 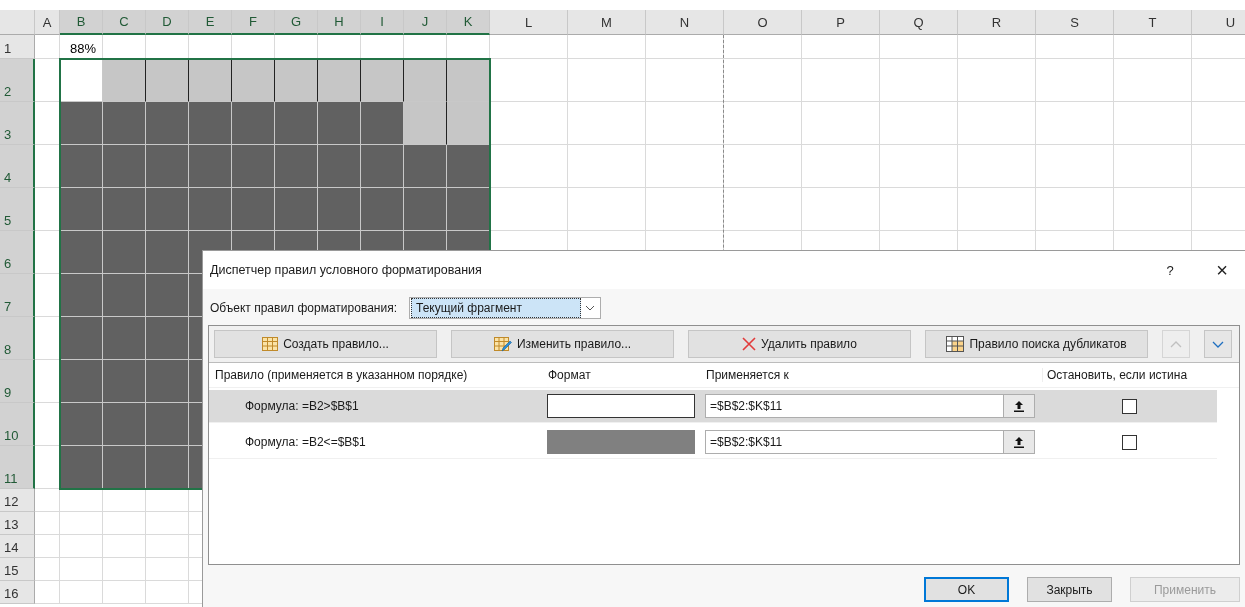 What do you see at coordinates (17, 500) in the screenshot?
I see `row-header: 12` at bounding box center [17, 500].